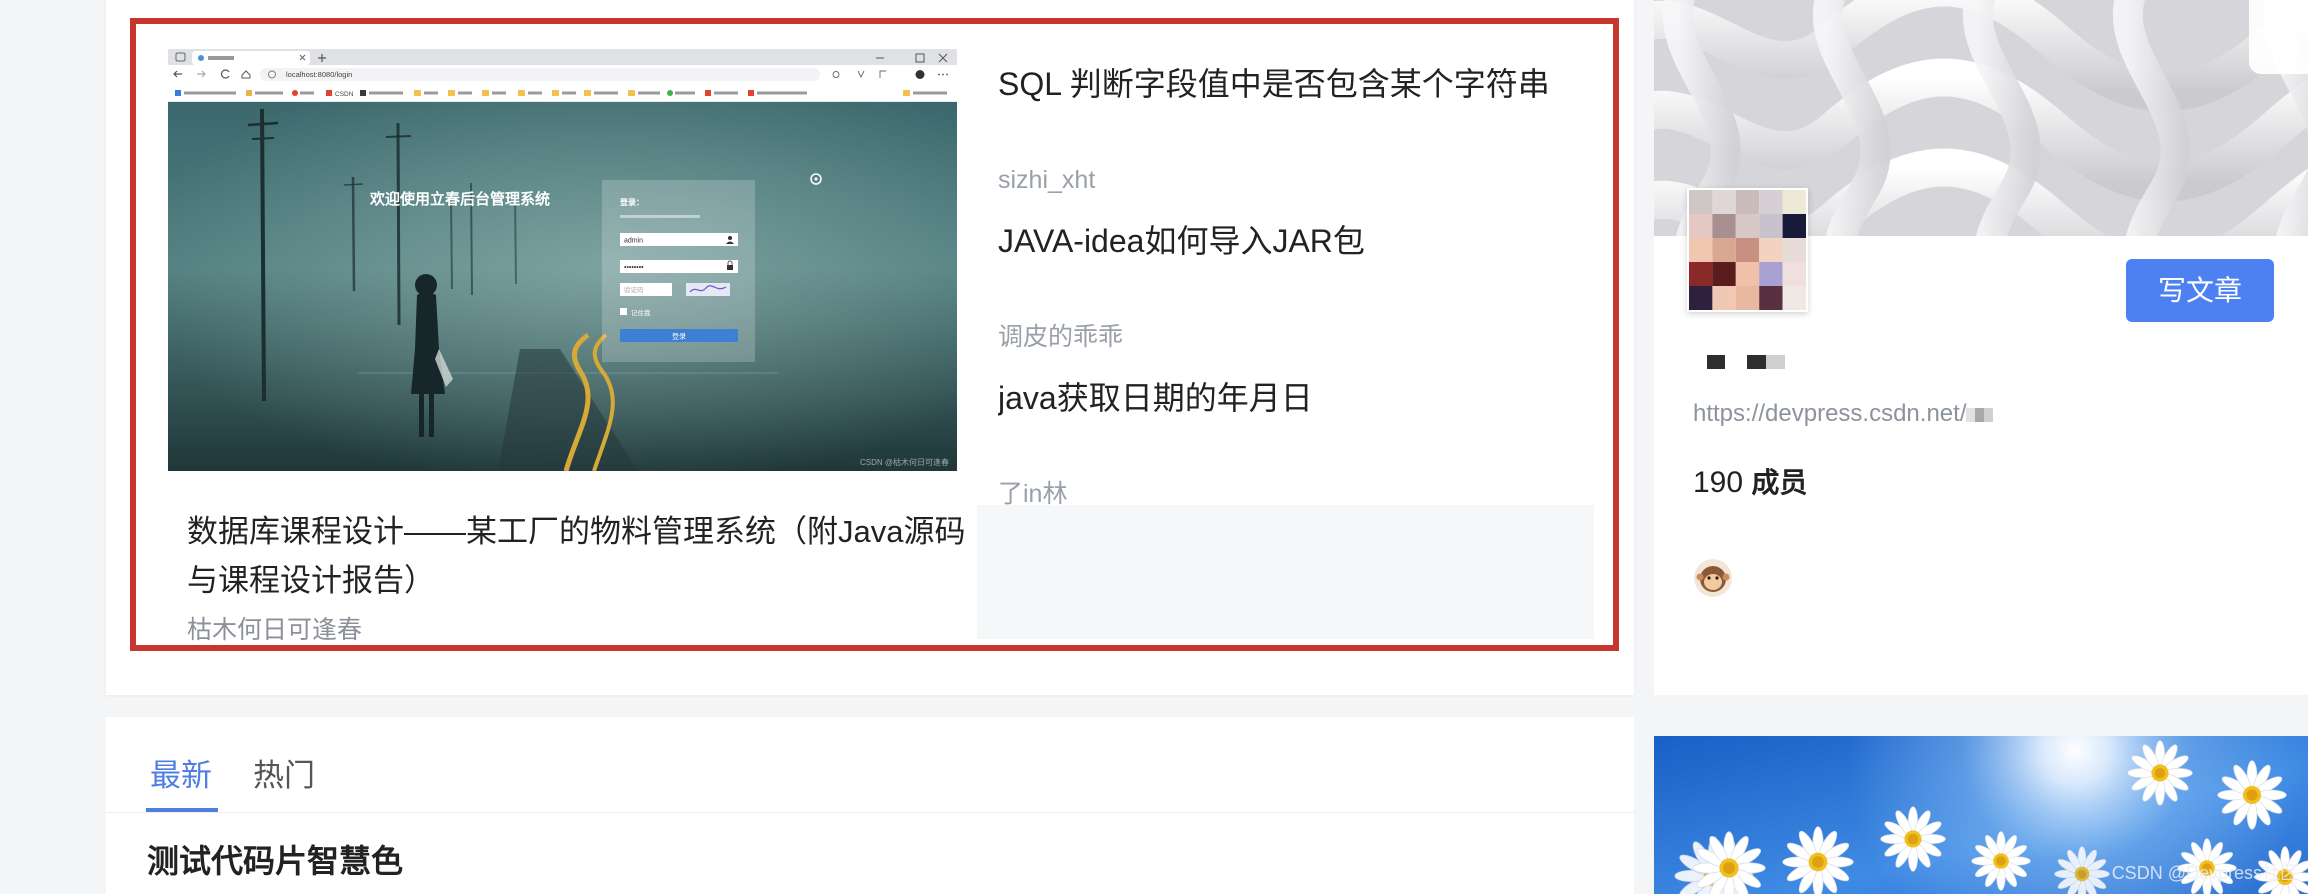 The image size is (2308, 894). I want to click on featured-article-author: 枯木何日可逢春, so click(274, 628).